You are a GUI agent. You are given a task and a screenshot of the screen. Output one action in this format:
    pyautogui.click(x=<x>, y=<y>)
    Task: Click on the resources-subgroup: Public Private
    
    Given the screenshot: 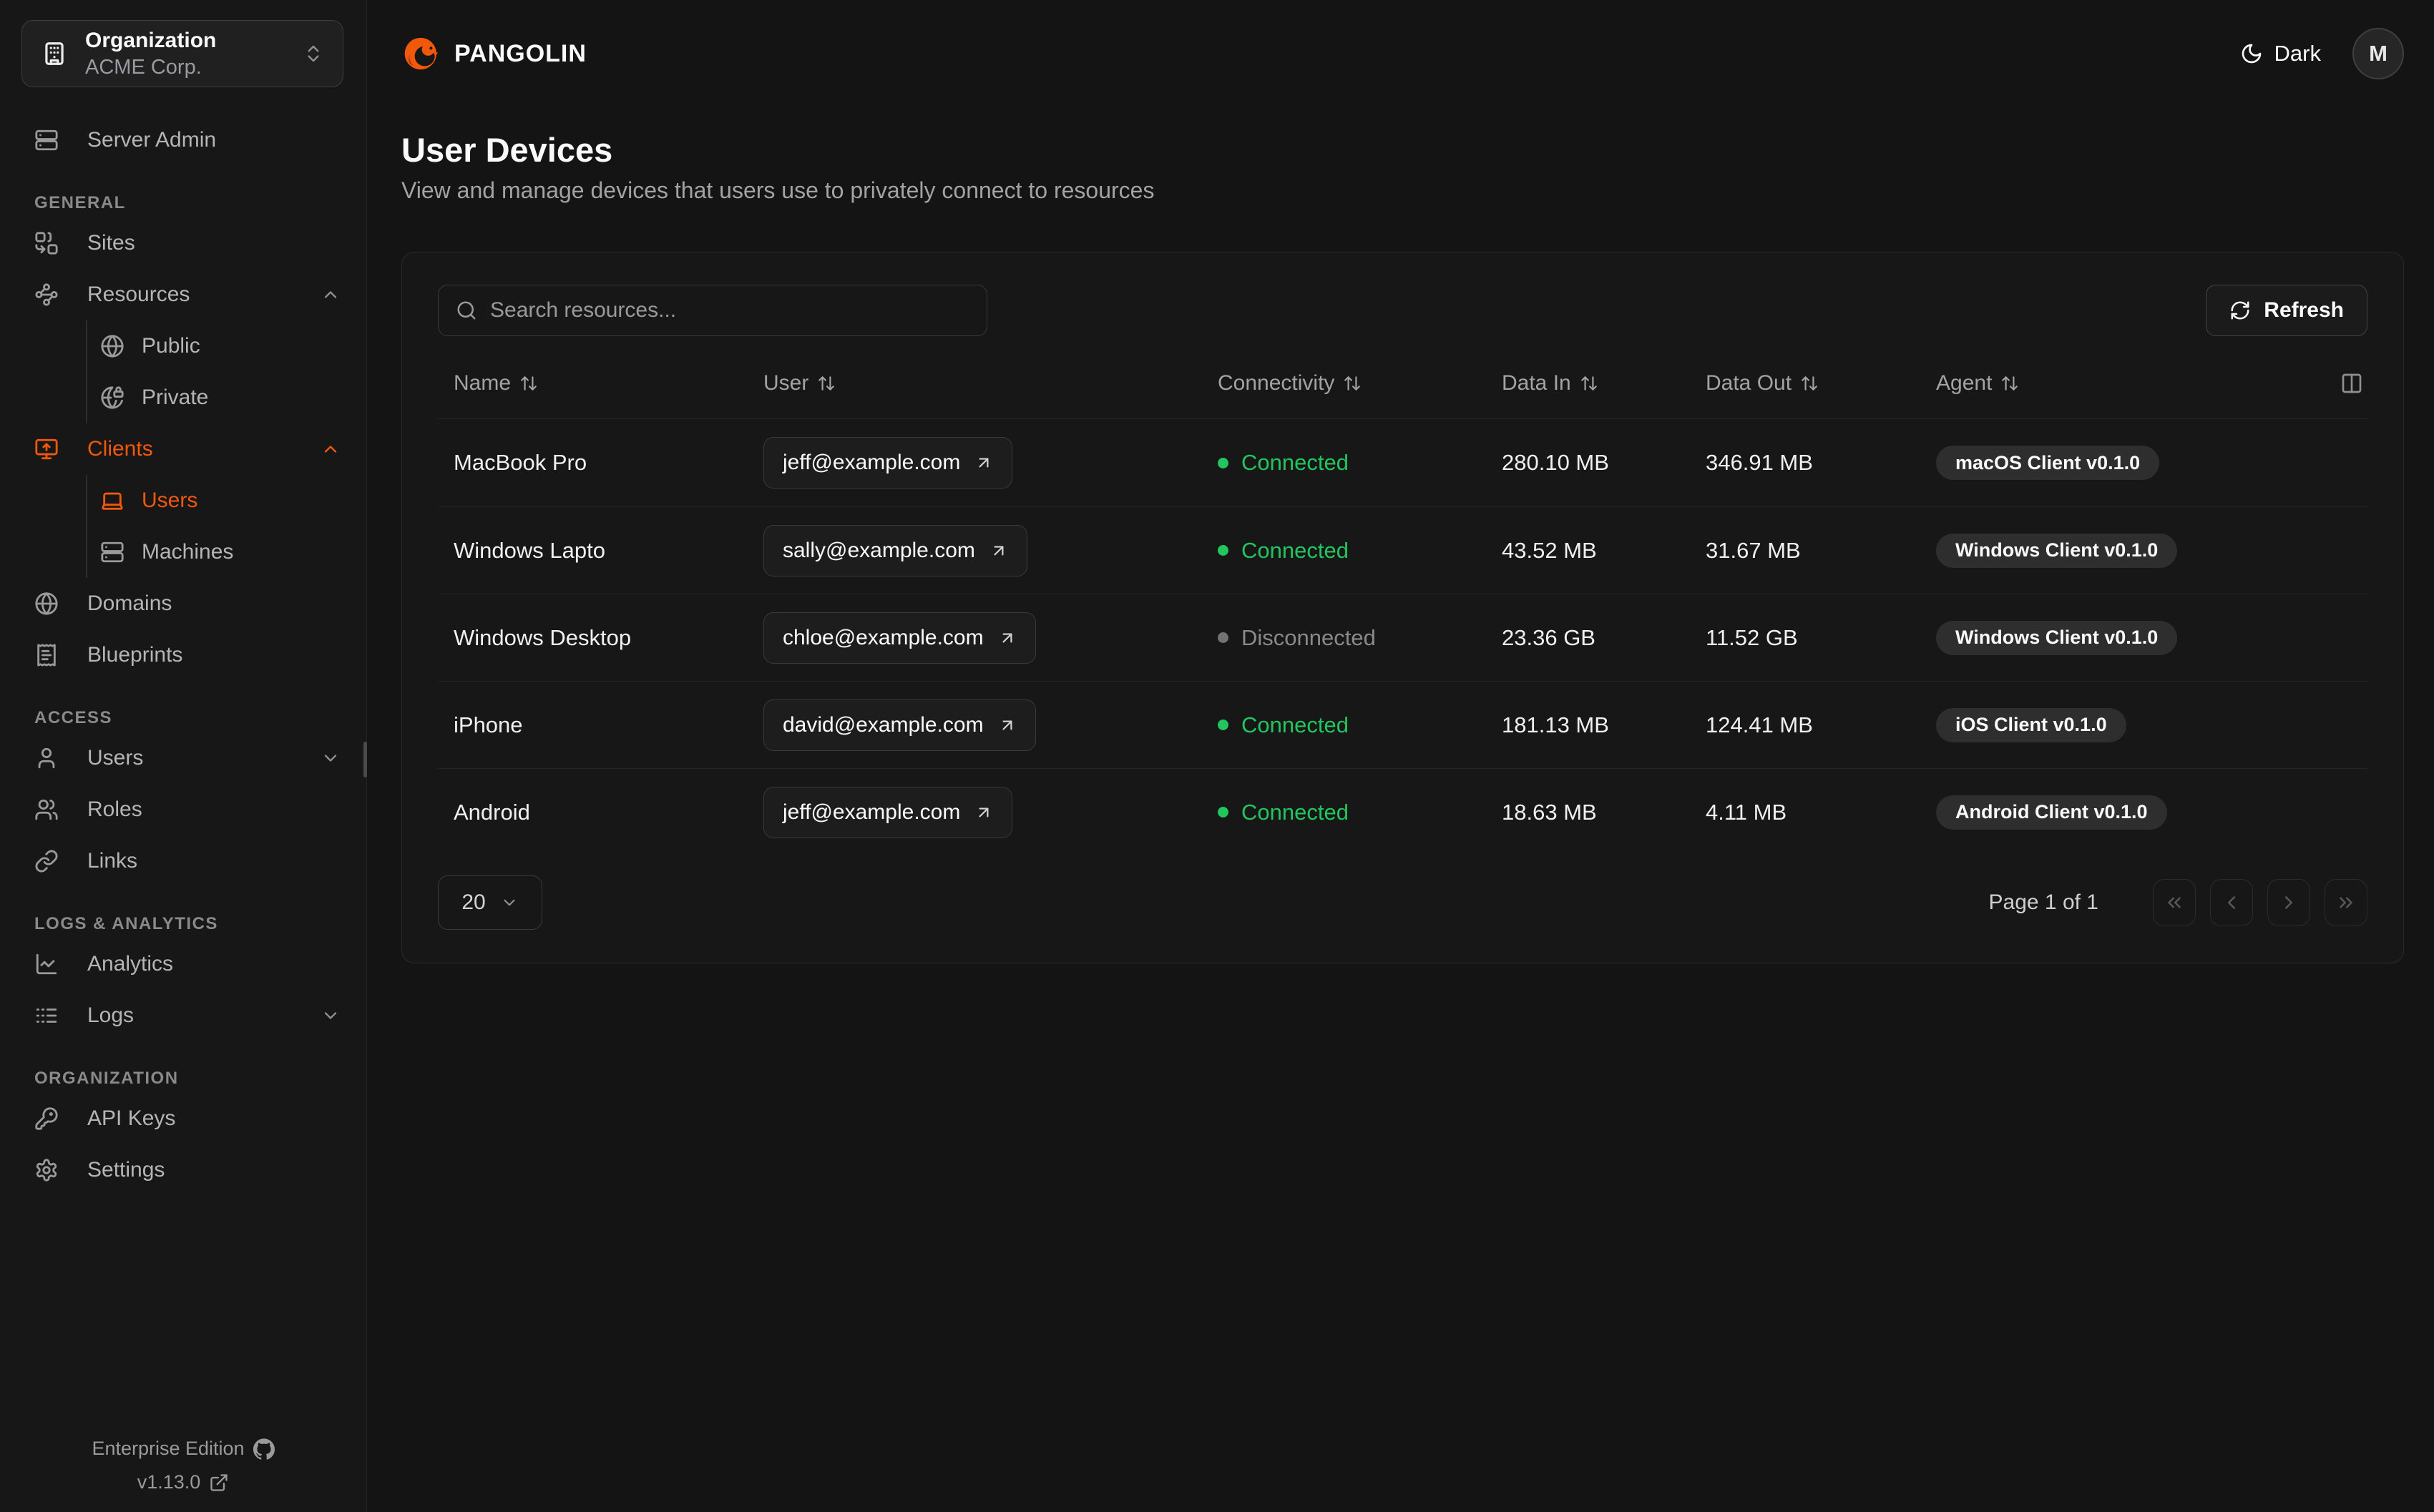 What is the action you would take?
    pyautogui.click(x=226, y=371)
    